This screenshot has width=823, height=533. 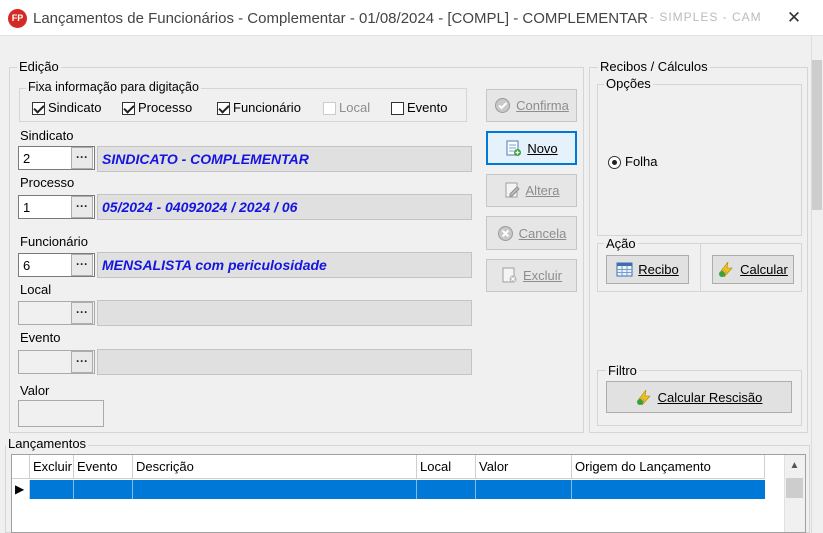 I want to click on cancel-circle-icon, so click(x=505, y=233).